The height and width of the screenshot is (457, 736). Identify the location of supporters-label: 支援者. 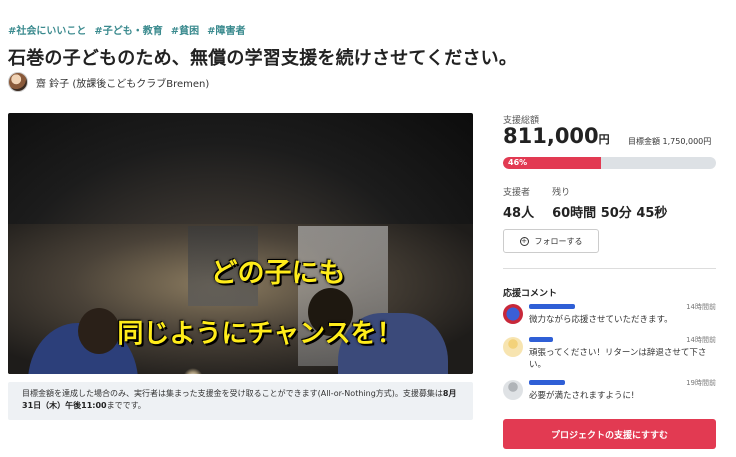
(517, 193).